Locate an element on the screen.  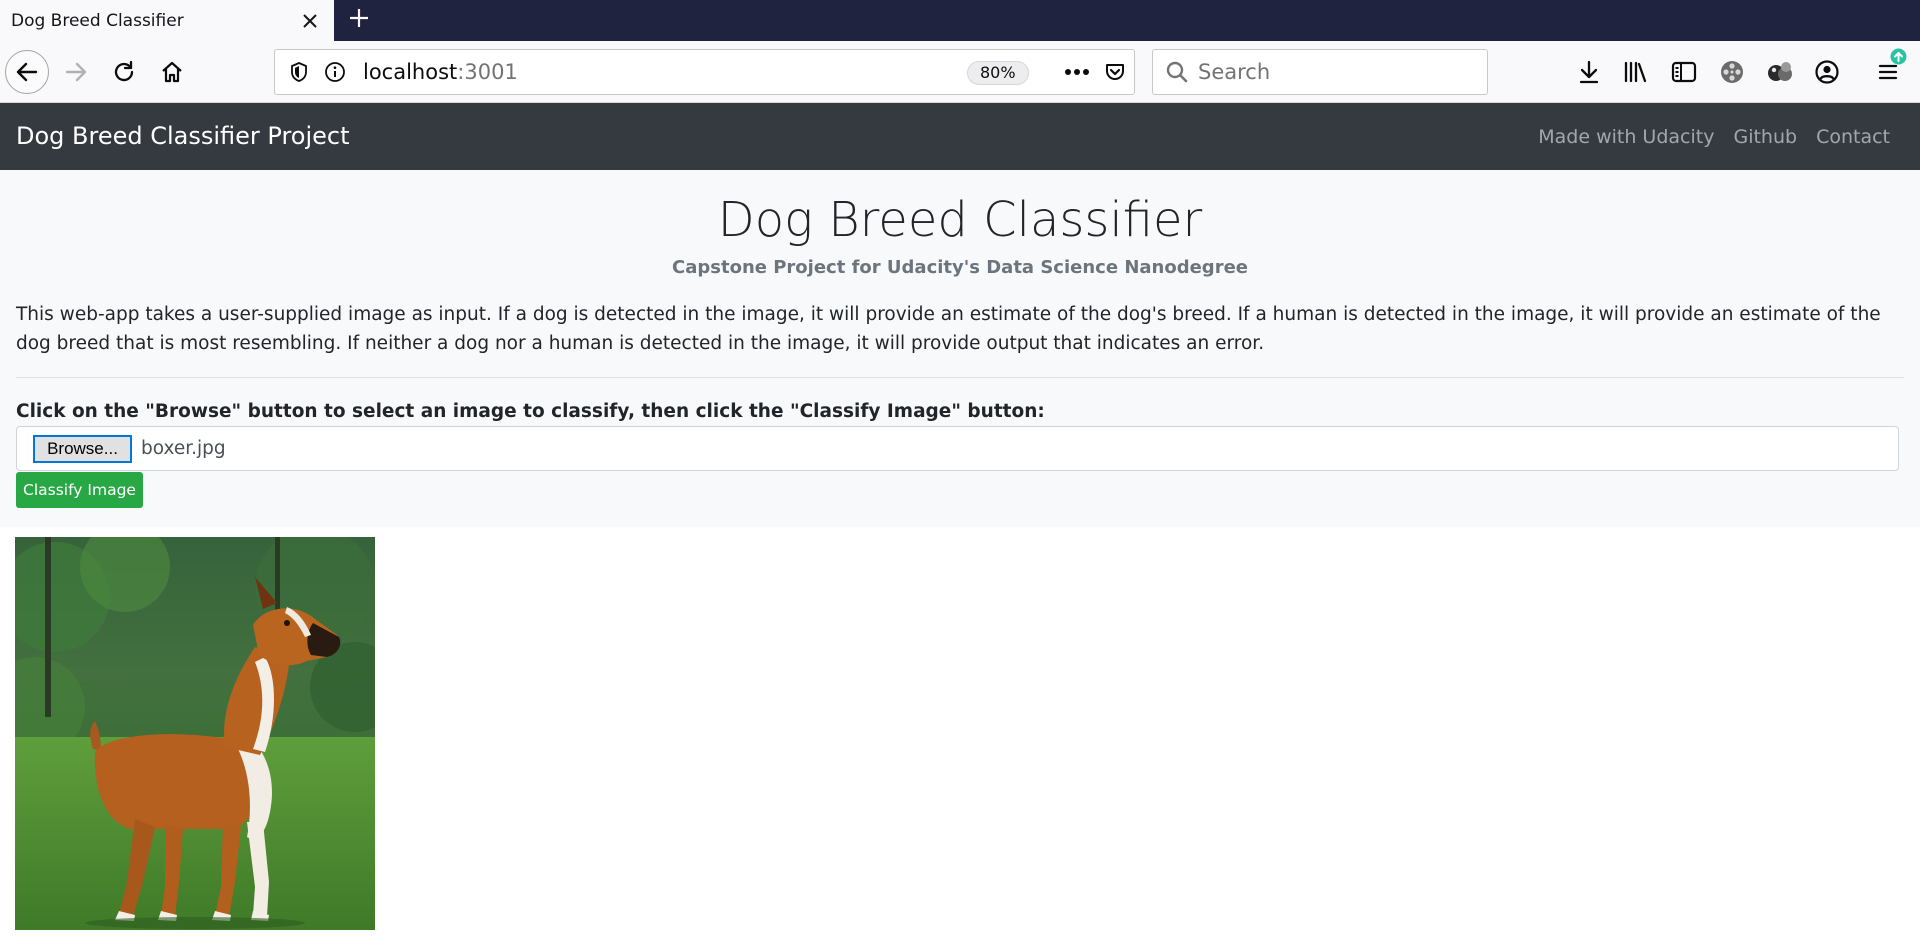
divider is located at coordinates (960, 377).